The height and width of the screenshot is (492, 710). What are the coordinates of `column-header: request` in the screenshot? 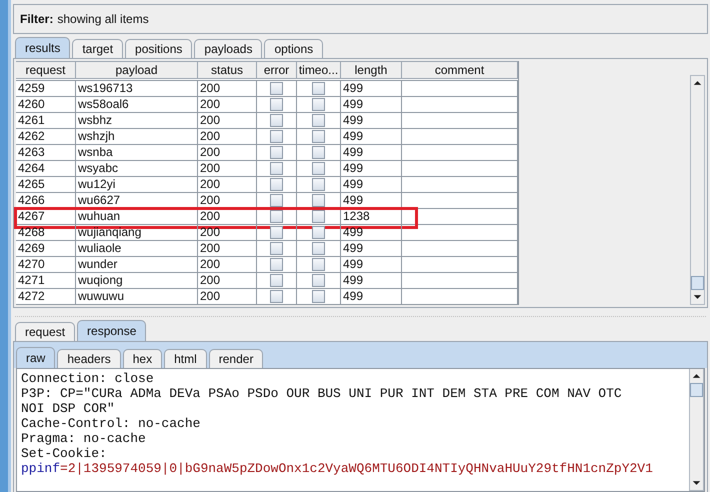 It's located at (46, 70).